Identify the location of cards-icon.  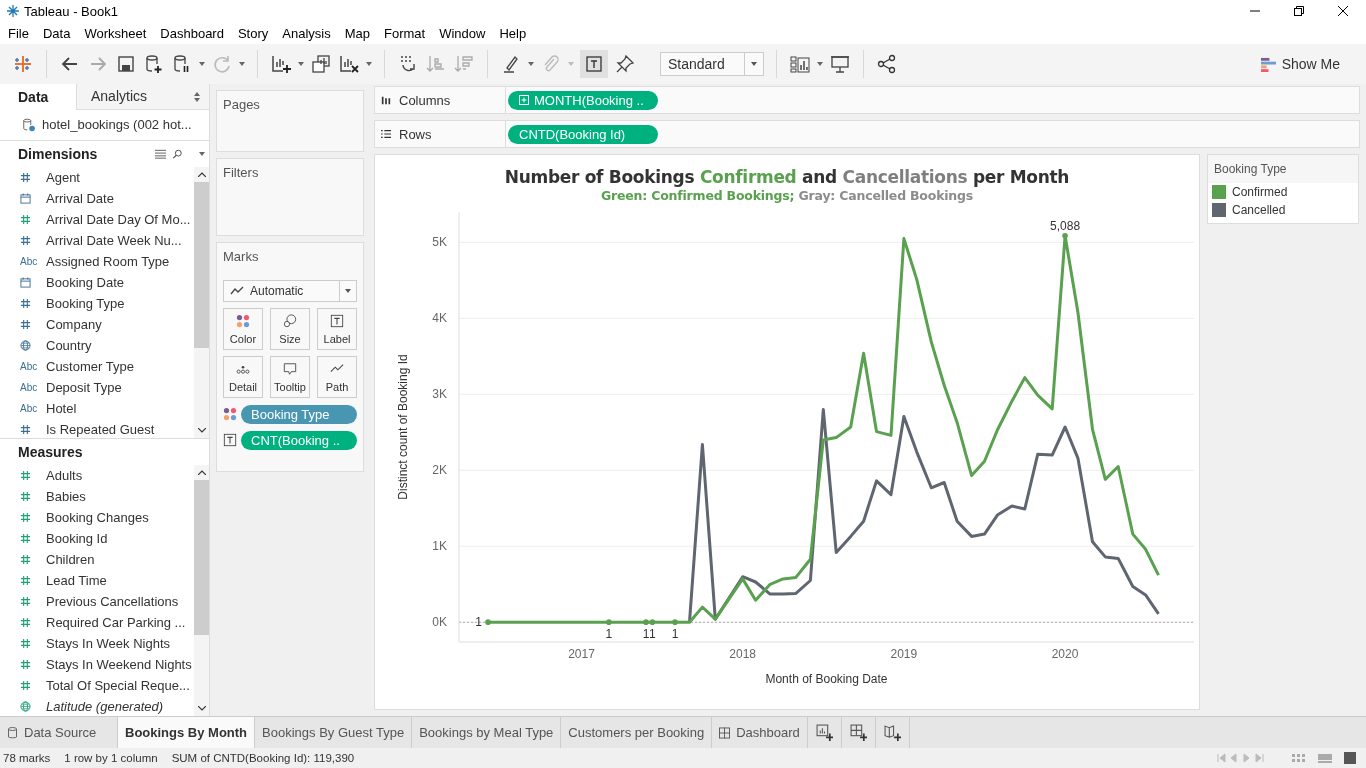
(800, 64).